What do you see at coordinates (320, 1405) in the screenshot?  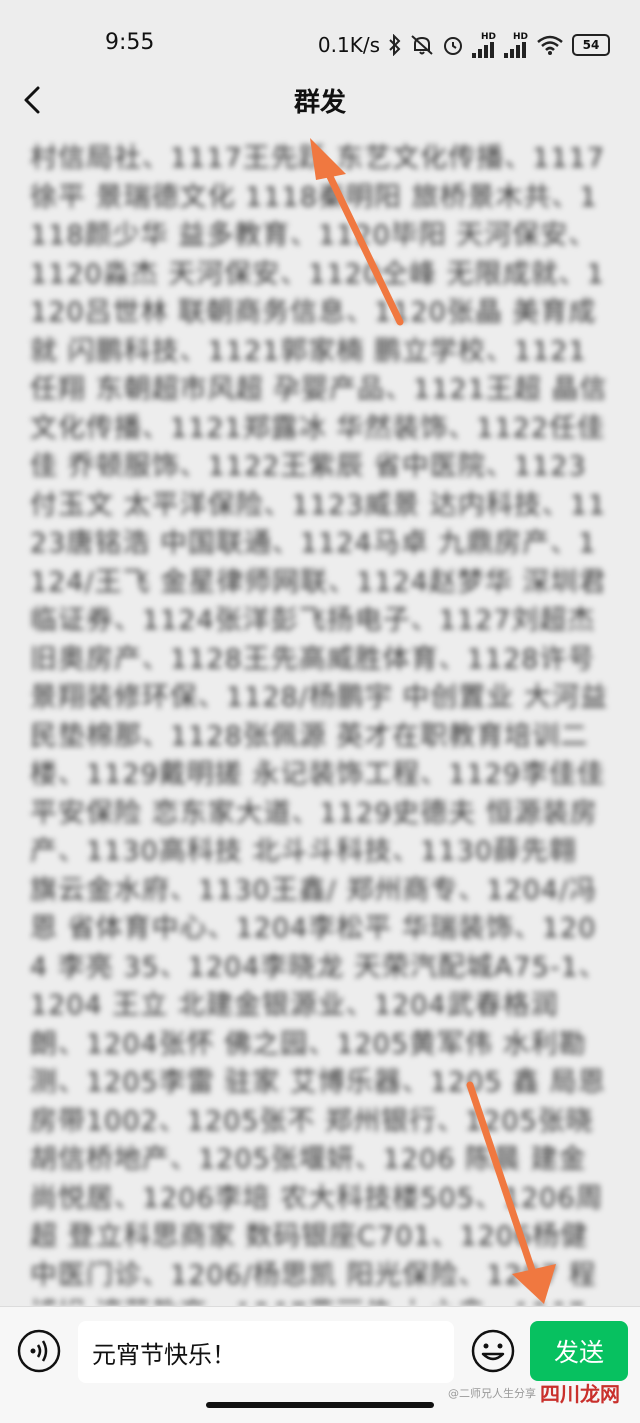 I see `home-indicator` at bounding box center [320, 1405].